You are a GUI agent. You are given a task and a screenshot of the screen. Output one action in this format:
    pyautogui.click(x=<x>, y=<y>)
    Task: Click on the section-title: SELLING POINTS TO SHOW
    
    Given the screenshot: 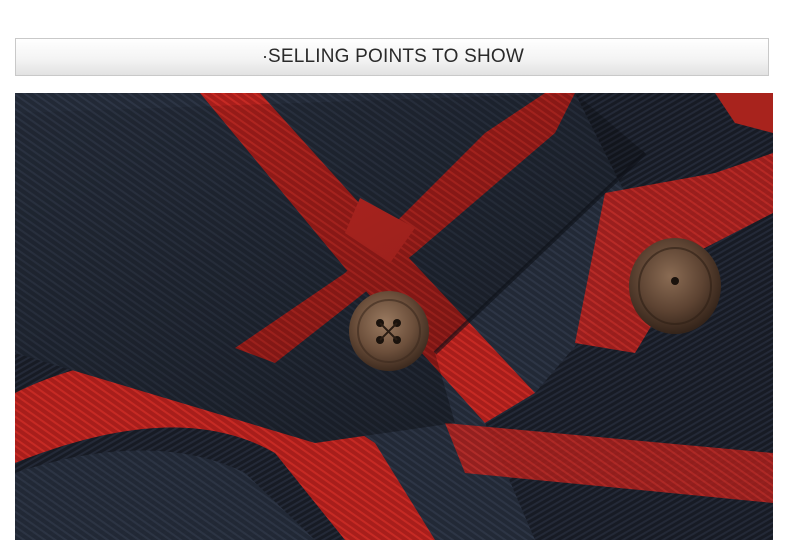 What is the action you would take?
    pyautogui.click(x=394, y=57)
    